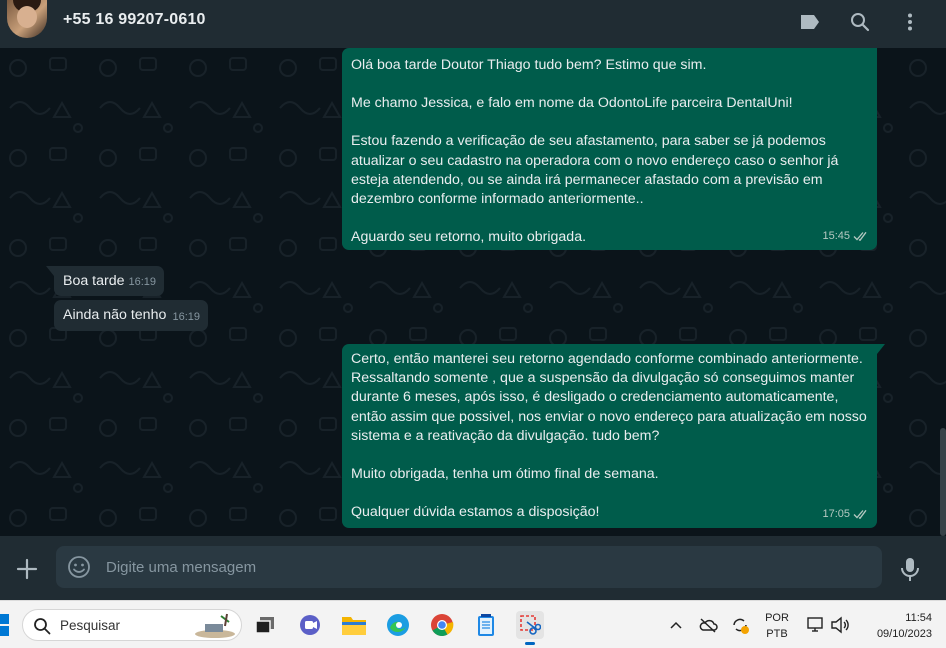 The width and height of the screenshot is (946, 648). I want to click on message-input-box, so click(469, 567).